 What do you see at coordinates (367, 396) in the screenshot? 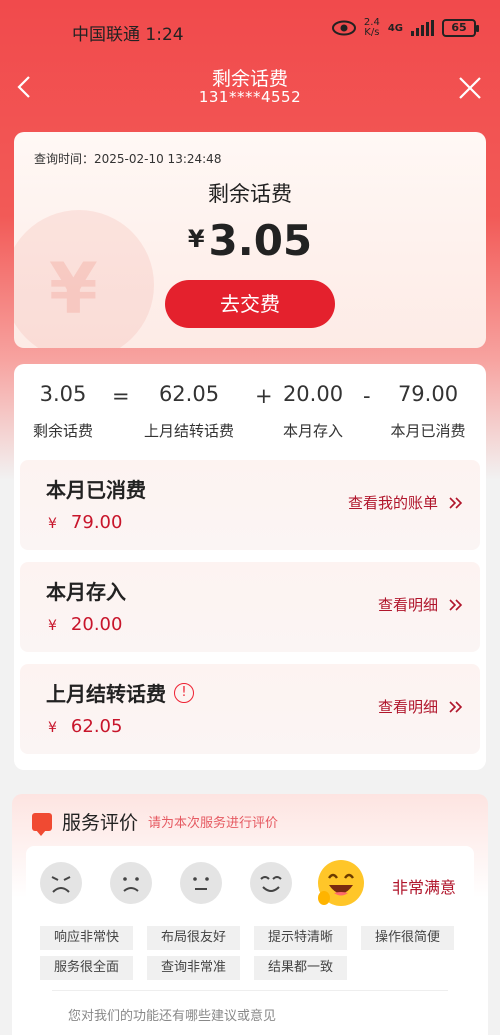
I see `minus-sign: -` at bounding box center [367, 396].